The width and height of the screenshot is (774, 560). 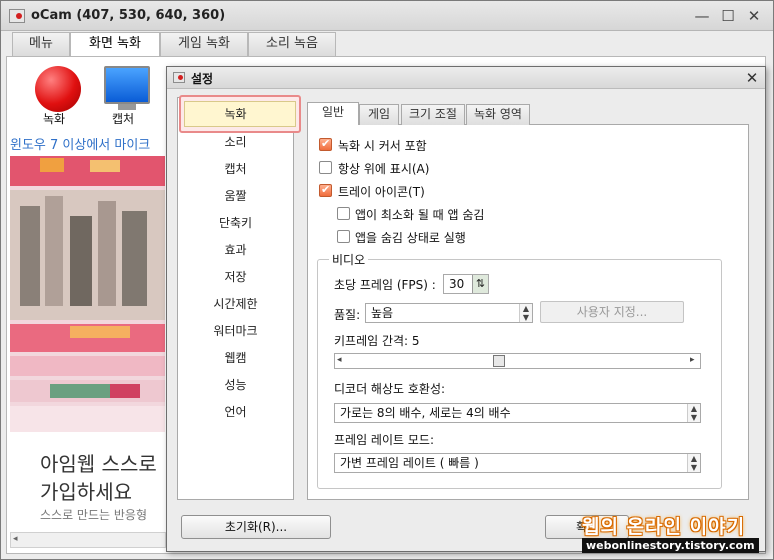 What do you see at coordinates (235, 304) in the screenshot?
I see `category-time-limit: 시간제한` at bounding box center [235, 304].